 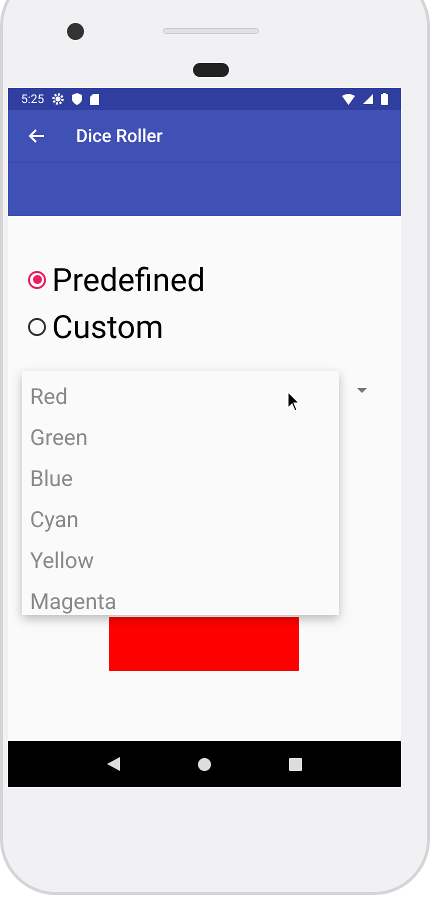 I want to click on app-title: Dice Roller, so click(x=119, y=136).